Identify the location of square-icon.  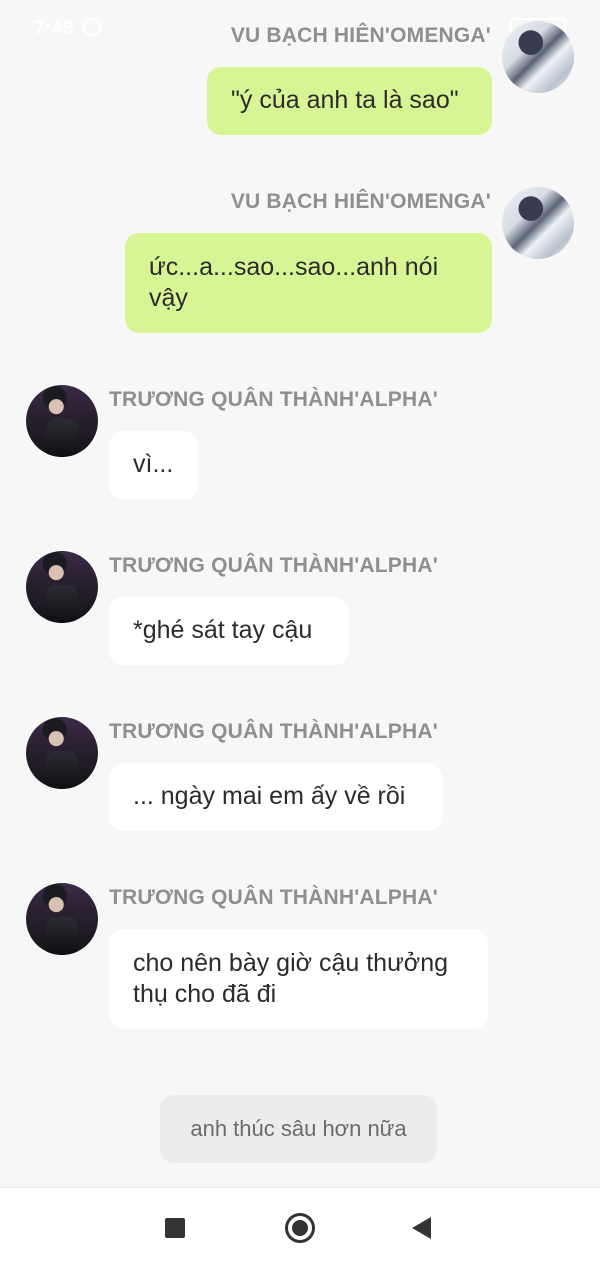
(175, 1228).